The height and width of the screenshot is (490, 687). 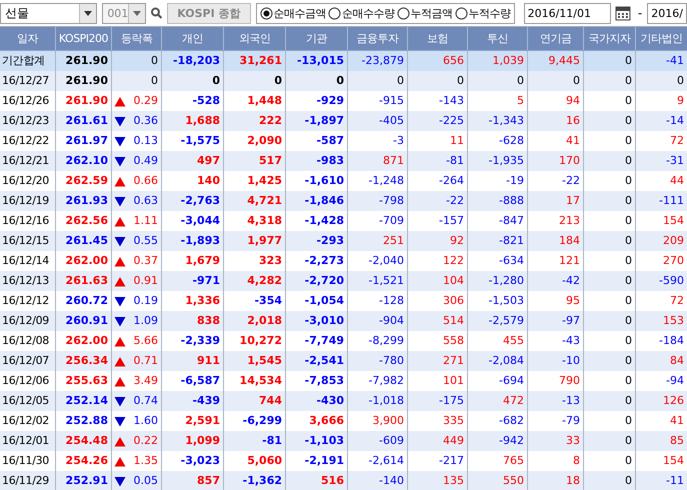 What do you see at coordinates (146, 261) in the screenshot?
I see `change-value: 0.37` at bounding box center [146, 261].